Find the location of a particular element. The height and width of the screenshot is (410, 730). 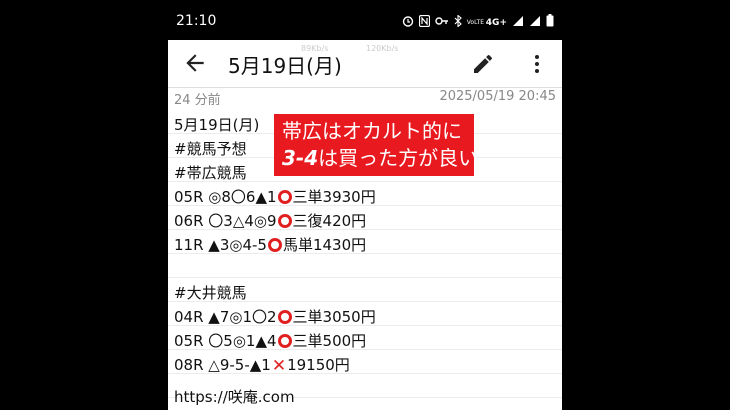

status-time: 21:10 is located at coordinates (196, 21).